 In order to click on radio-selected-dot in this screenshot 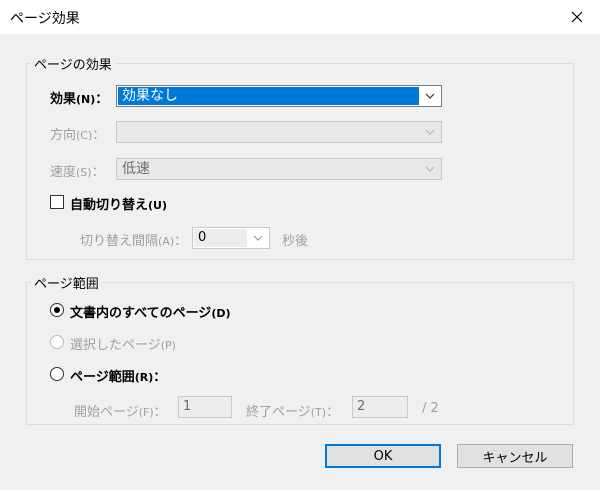, I will do `click(57, 310)`.